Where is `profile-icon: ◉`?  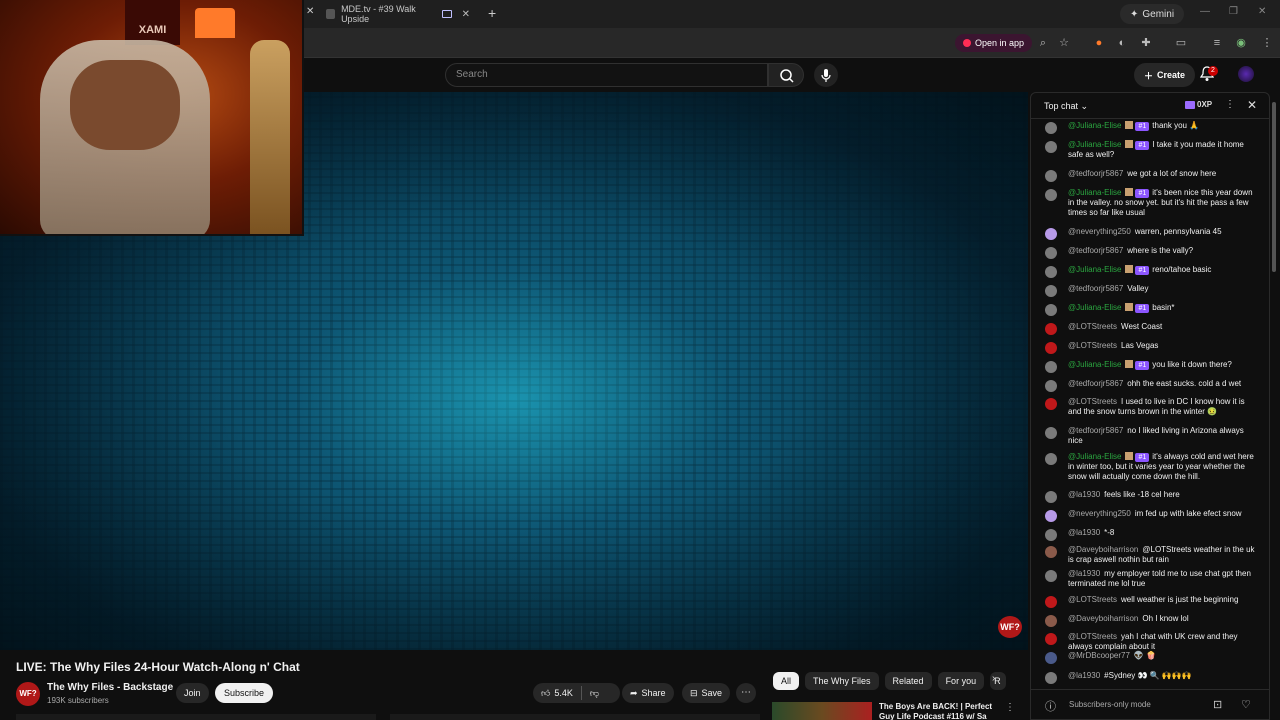
profile-icon: ◉ is located at coordinates (1241, 43).